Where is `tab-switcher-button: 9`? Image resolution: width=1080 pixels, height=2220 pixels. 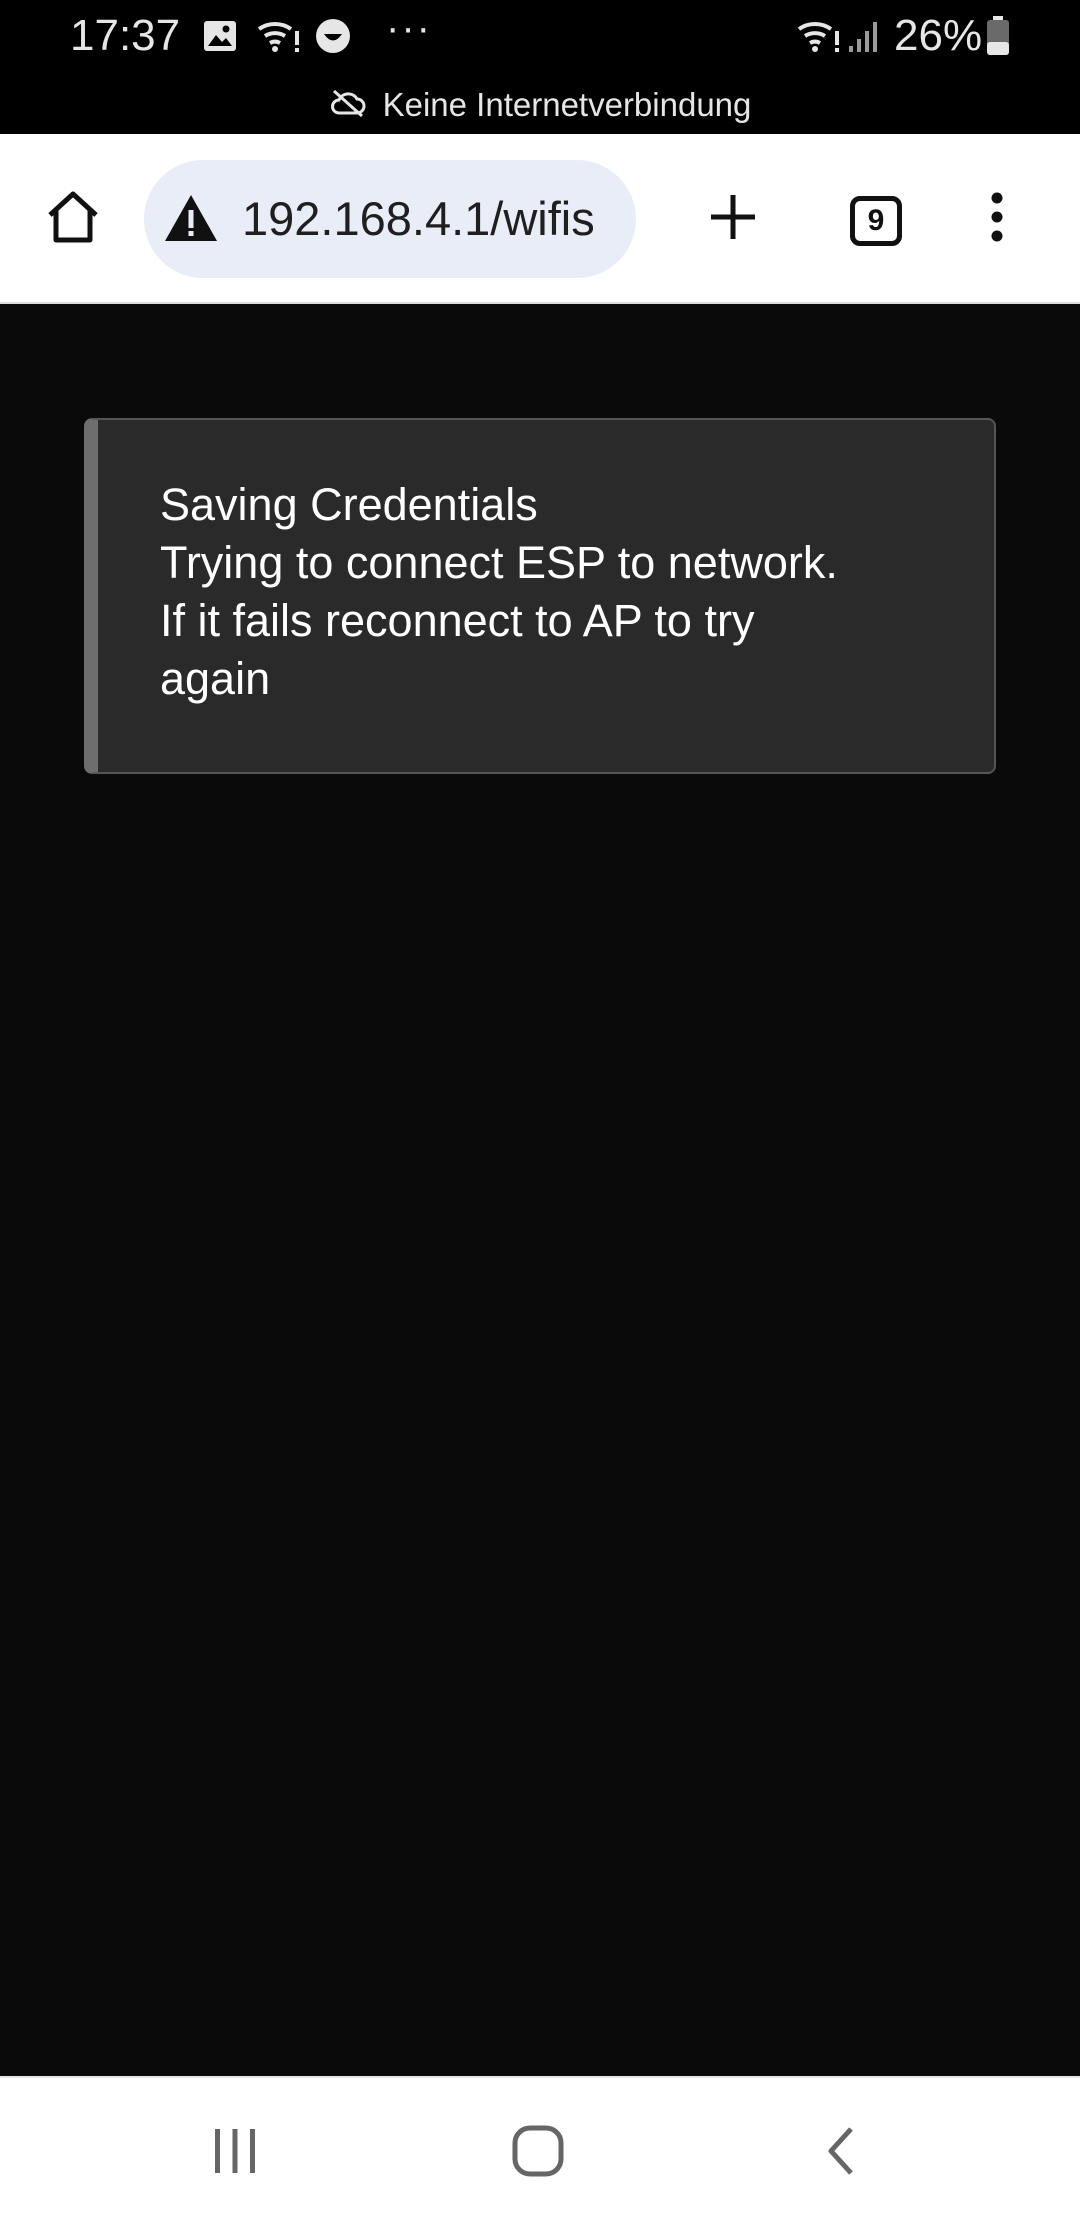
tab-switcher-button: 9 is located at coordinates (876, 221).